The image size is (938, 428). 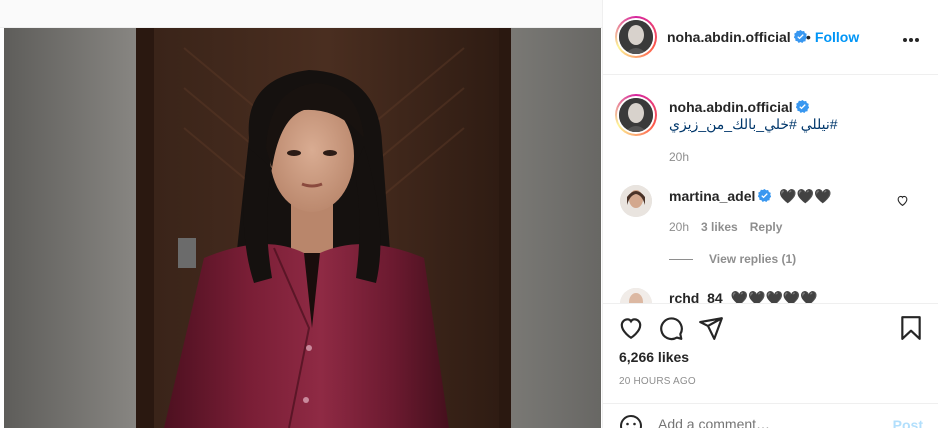 What do you see at coordinates (671, 328) in the screenshot?
I see `comment-icon` at bounding box center [671, 328].